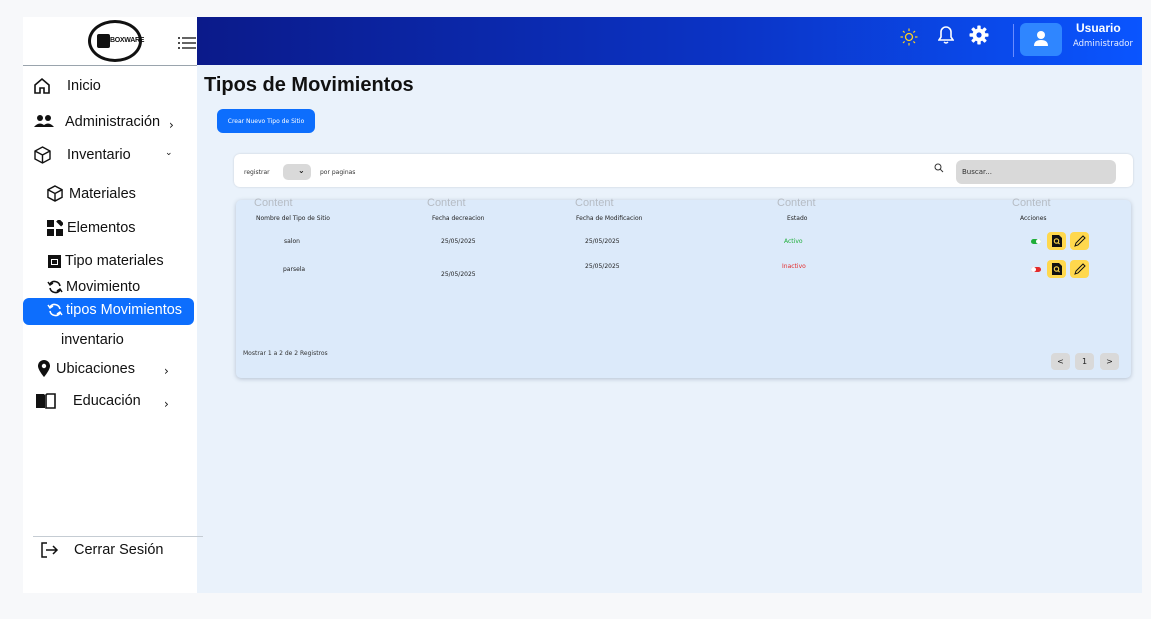  I want to click on sidebar-item-tipos-movimientos: tipos Movimientos, so click(108, 311).